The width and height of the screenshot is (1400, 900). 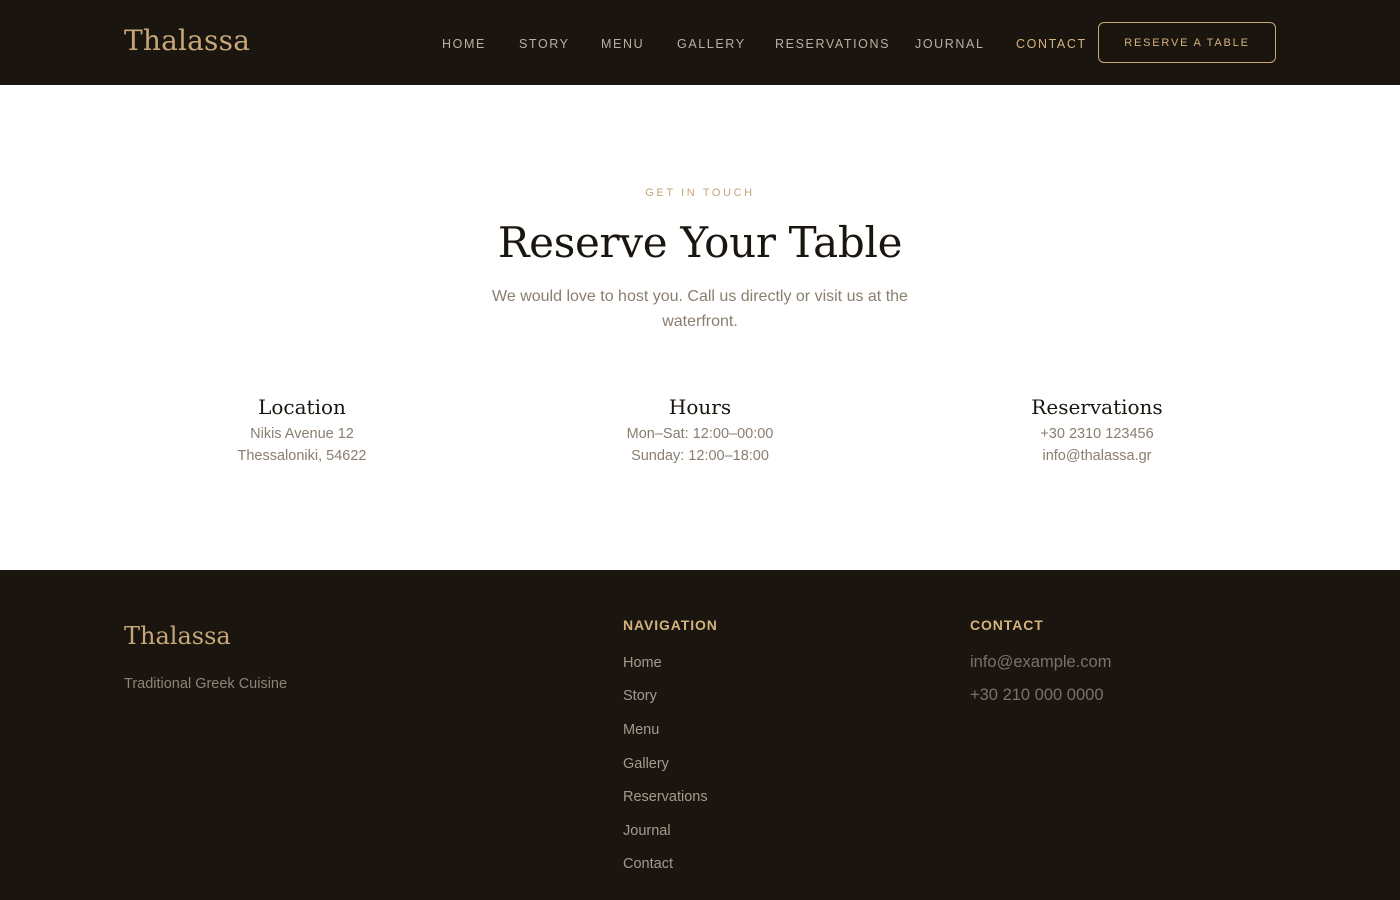 What do you see at coordinates (640, 696) in the screenshot?
I see `footer-link-story: Story` at bounding box center [640, 696].